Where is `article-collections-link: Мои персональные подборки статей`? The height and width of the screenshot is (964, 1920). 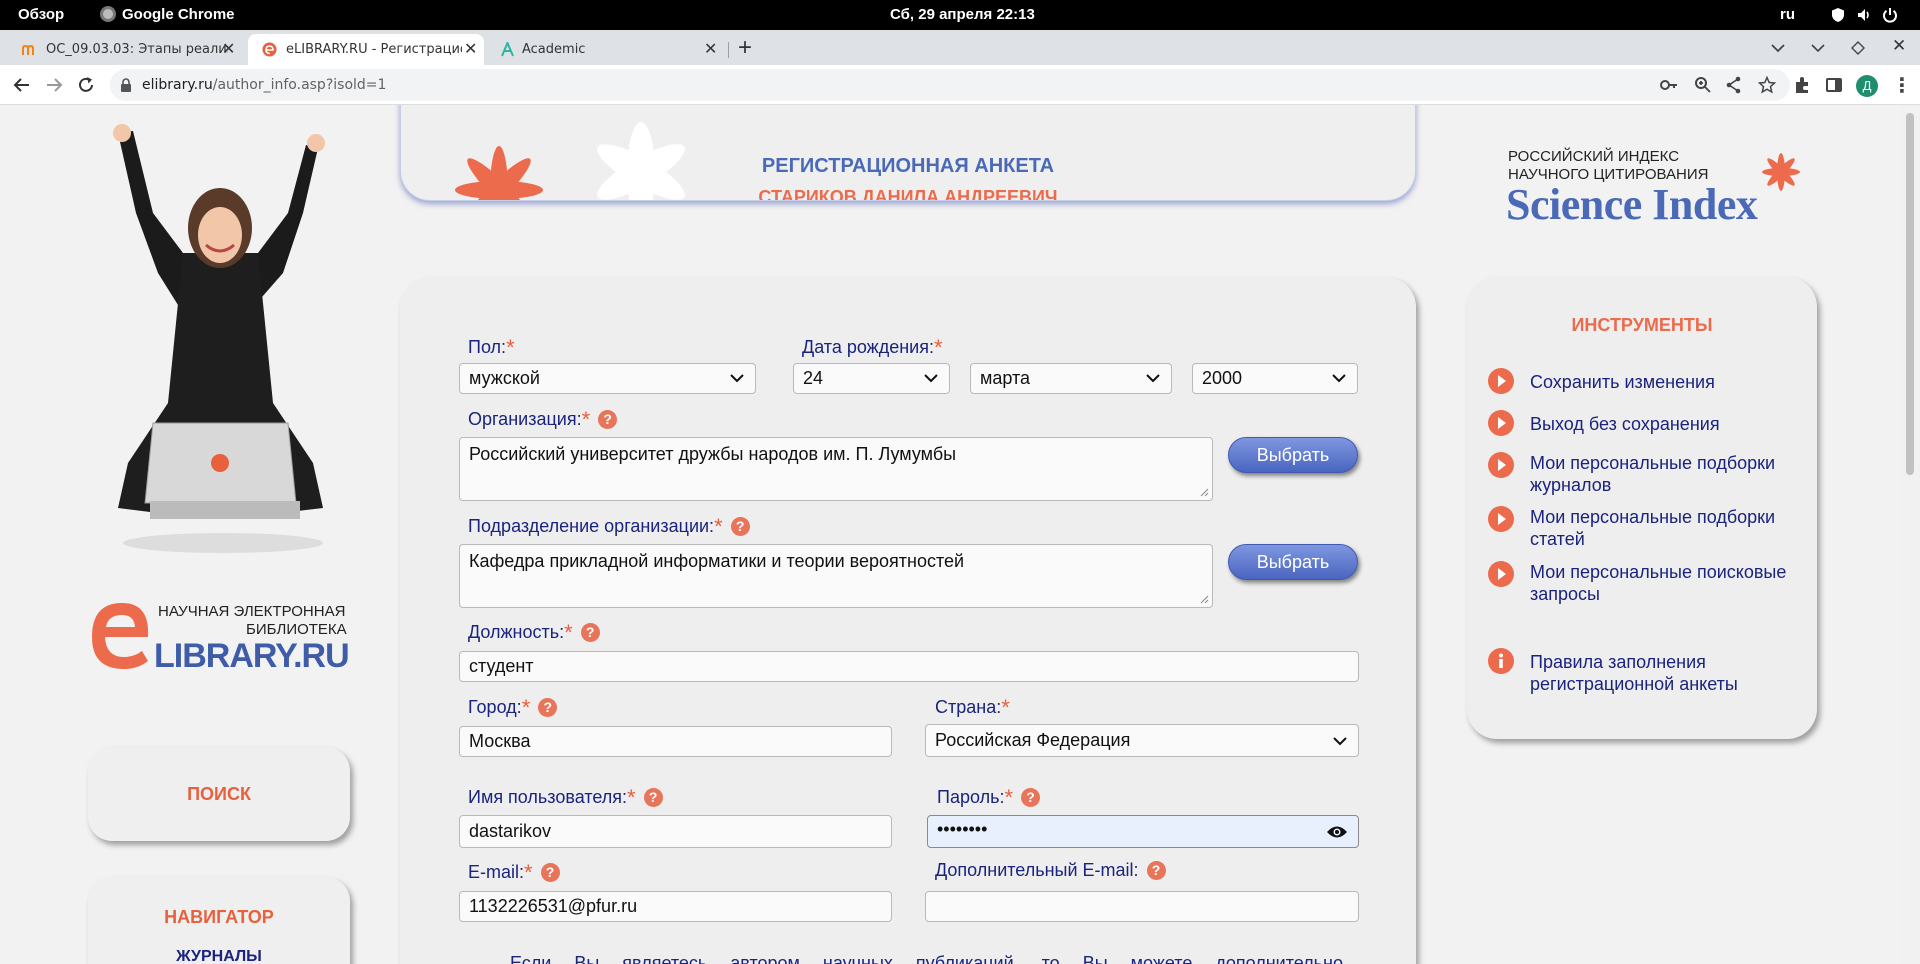 article-collections-link: Мои персональные подборки статей is located at coordinates (1675, 528).